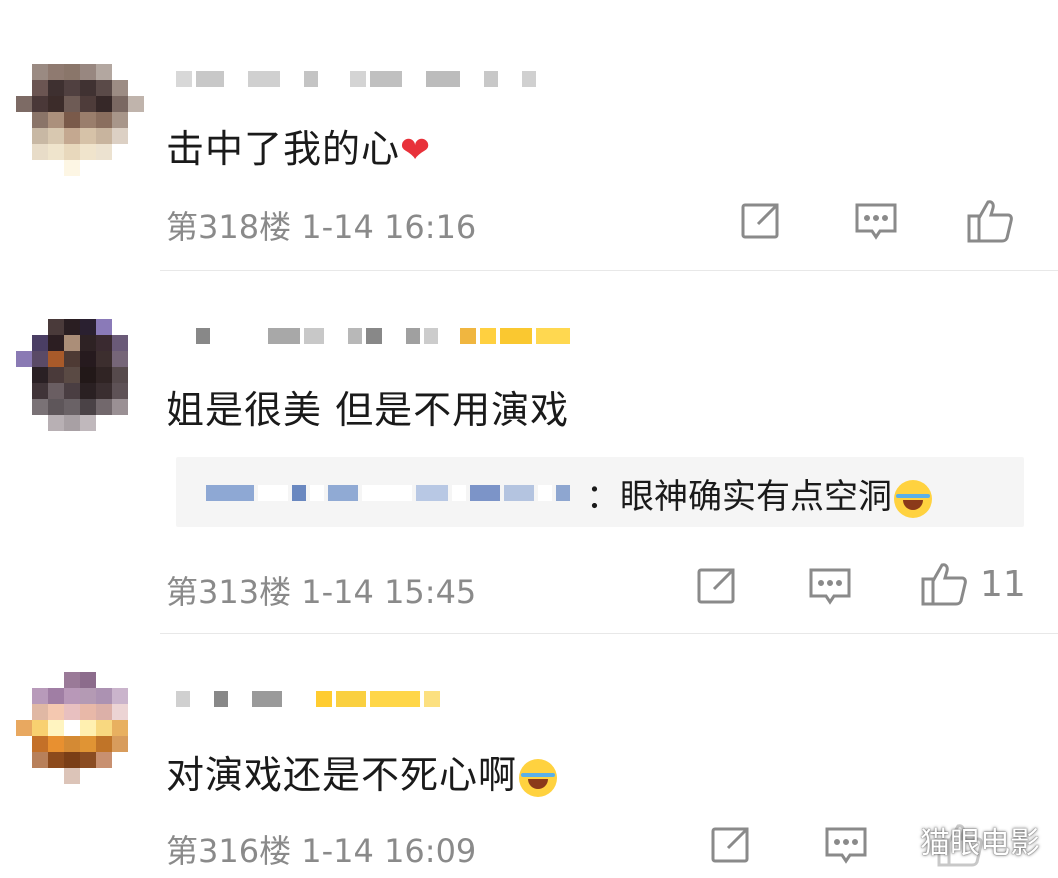 The image size is (1058, 878). Describe the element at coordinates (416, 150) in the screenshot. I see `heart-emoji-icon: ❤` at that location.